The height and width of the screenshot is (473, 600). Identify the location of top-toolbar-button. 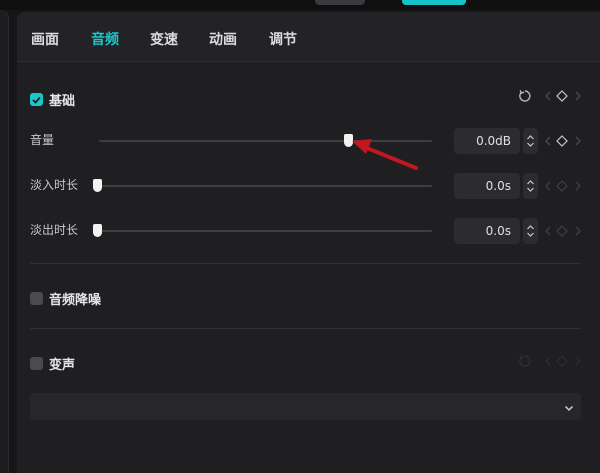
(340, 2).